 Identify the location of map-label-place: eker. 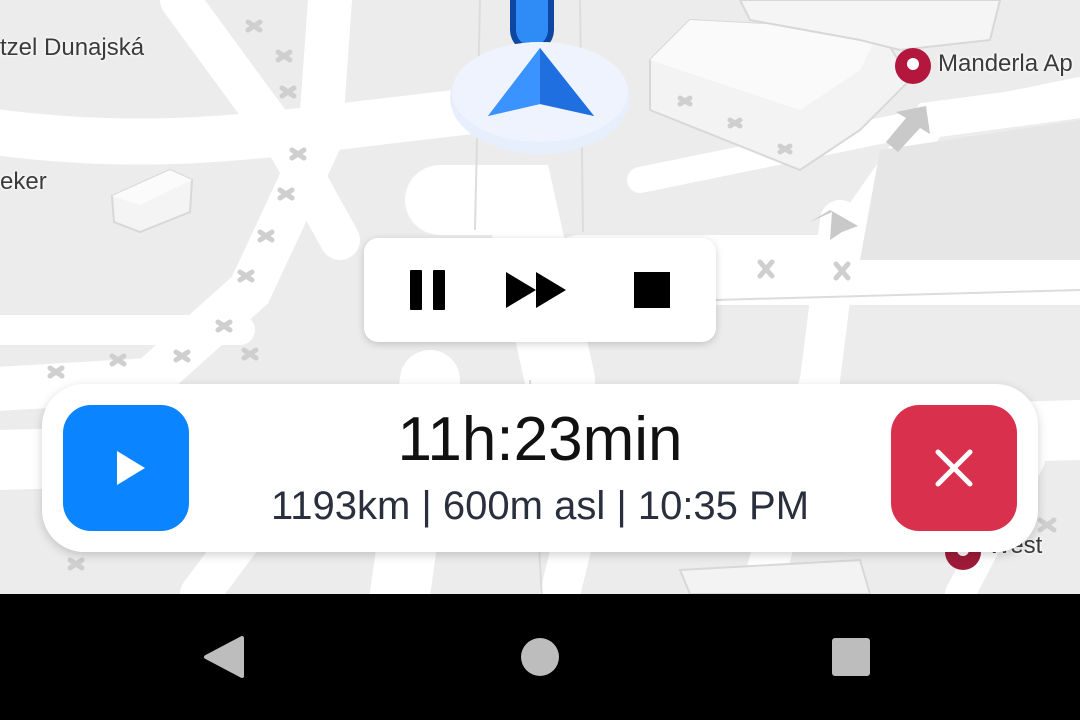
(23, 181).